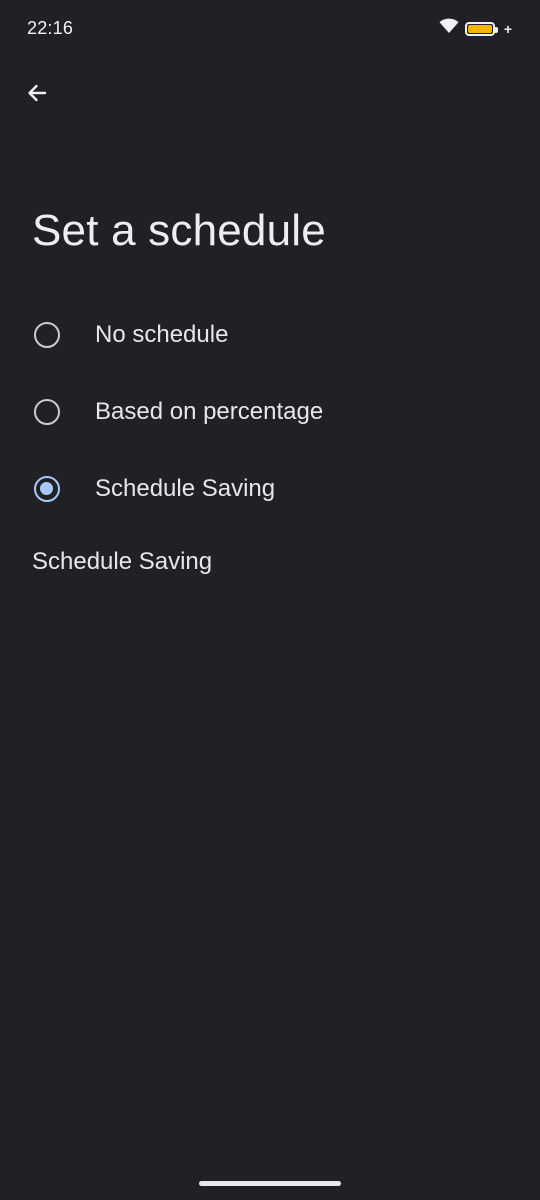  What do you see at coordinates (270, 1183) in the screenshot?
I see `home-indicator` at bounding box center [270, 1183].